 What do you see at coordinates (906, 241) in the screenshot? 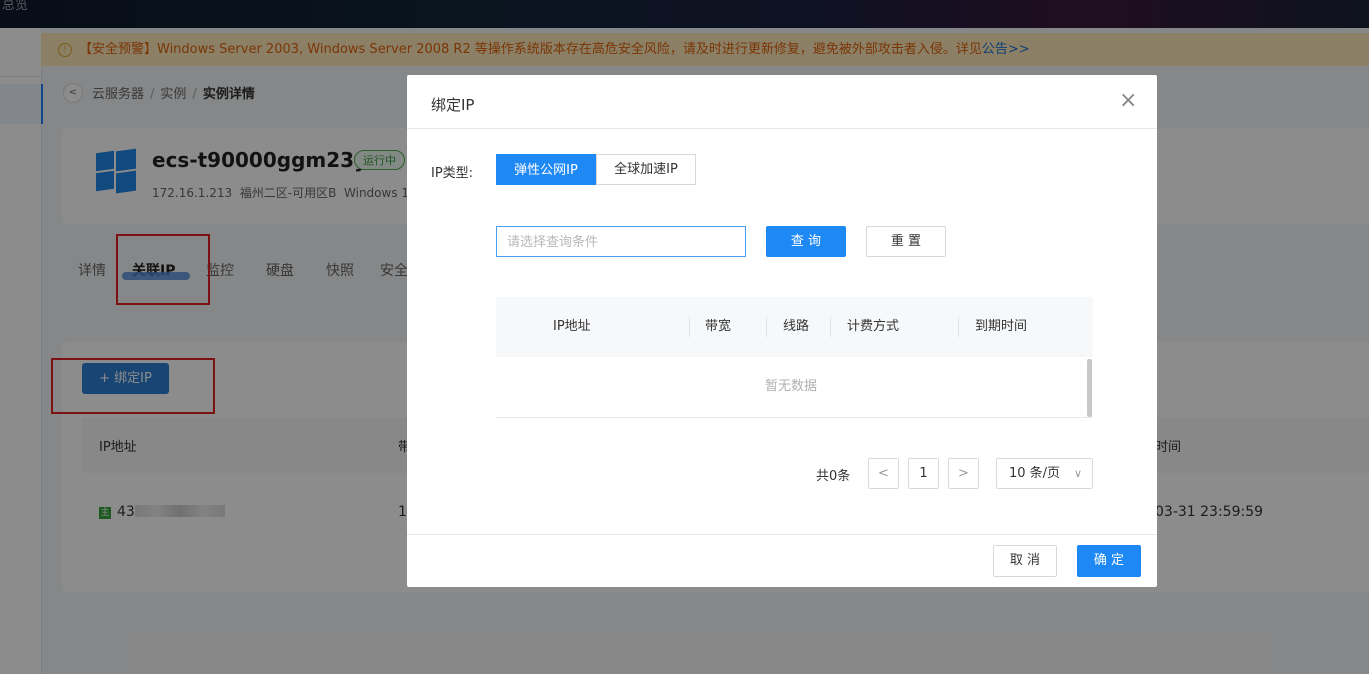
I see `reset-button: 重 置` at bounding box center [906, 241].